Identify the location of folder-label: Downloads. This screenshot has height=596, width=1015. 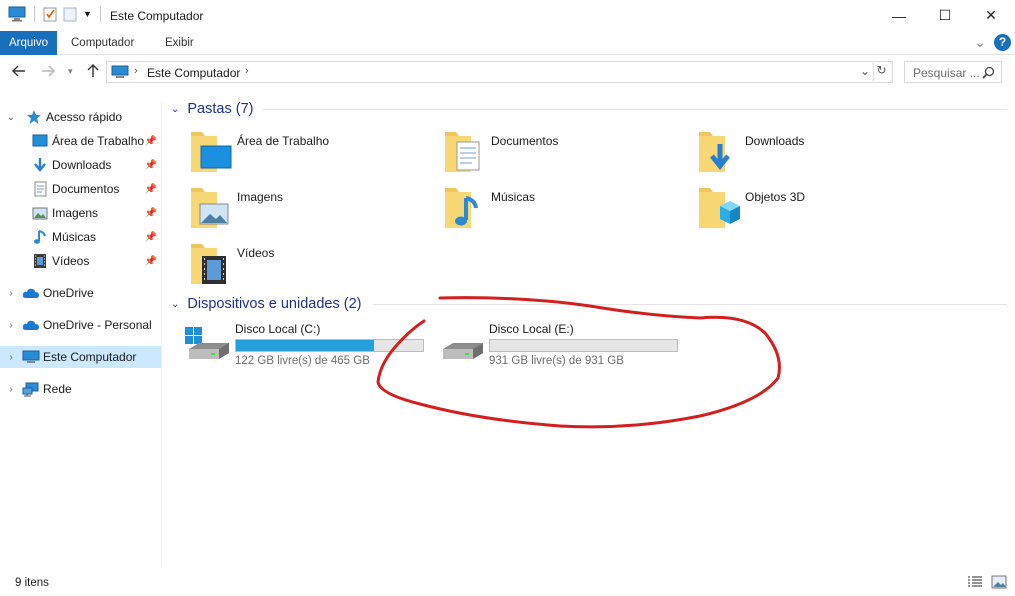
(775, 141).